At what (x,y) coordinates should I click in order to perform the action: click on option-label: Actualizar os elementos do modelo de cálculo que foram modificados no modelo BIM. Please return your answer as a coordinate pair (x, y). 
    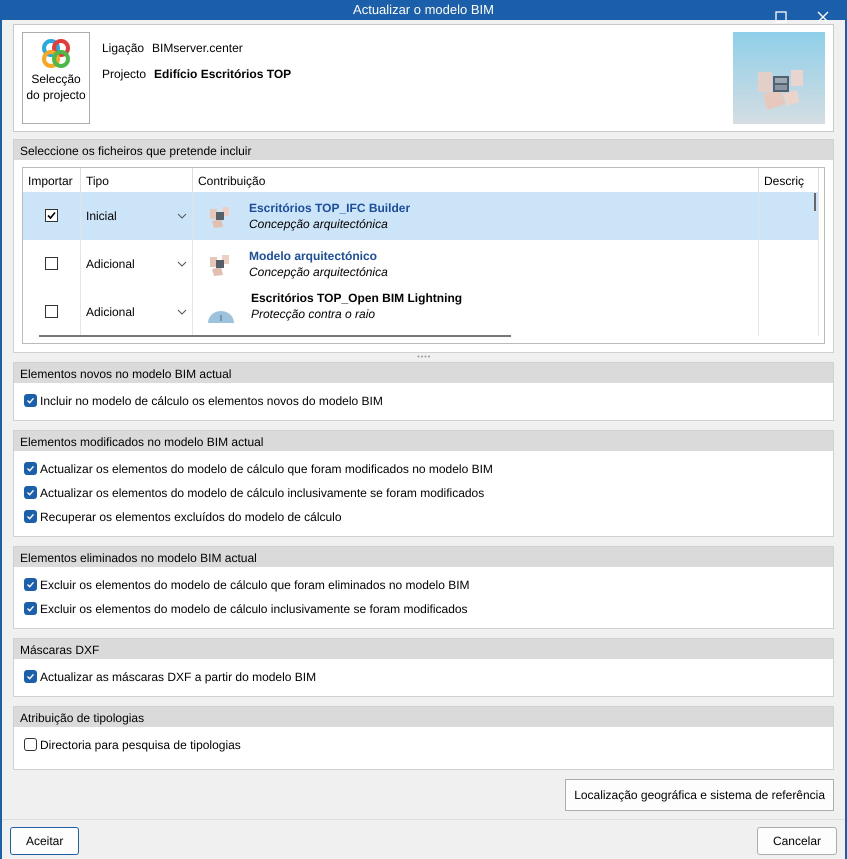
    Looking at the image, I should click on (266, 469).